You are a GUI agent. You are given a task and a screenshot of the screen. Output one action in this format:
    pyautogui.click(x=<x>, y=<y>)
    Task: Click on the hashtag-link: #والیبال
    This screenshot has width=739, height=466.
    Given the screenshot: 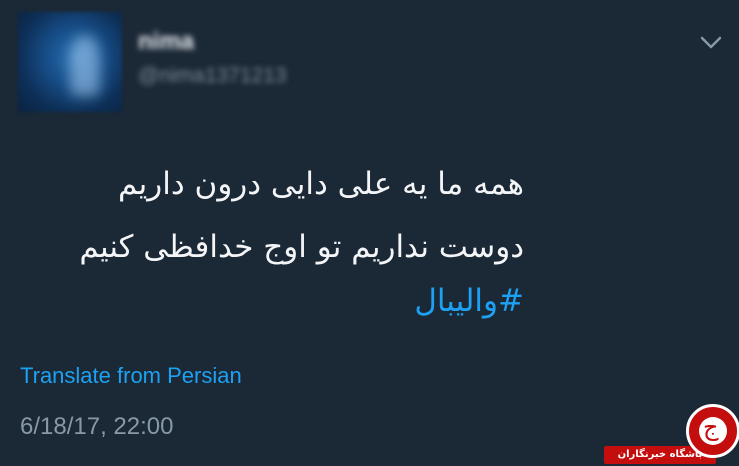 What is the action you would take?
    pyautogui.click(x=272, y=301)
    